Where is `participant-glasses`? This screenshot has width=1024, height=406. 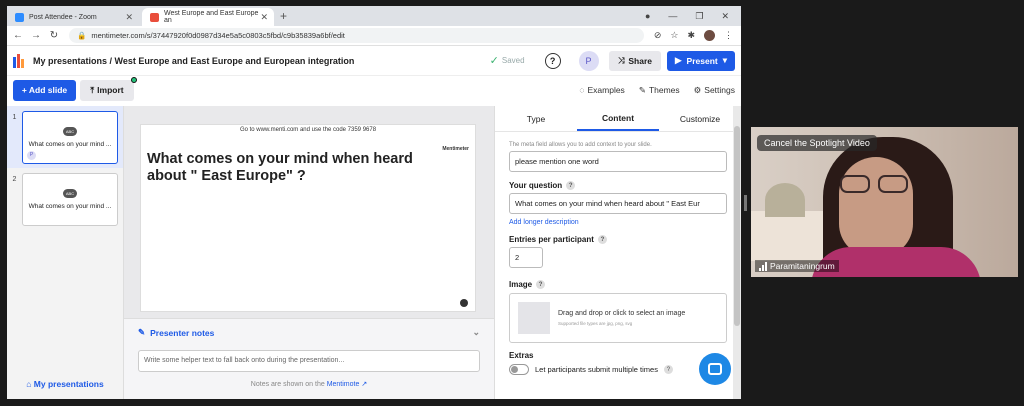
participant-glasses is located at coordinates (876, 185).